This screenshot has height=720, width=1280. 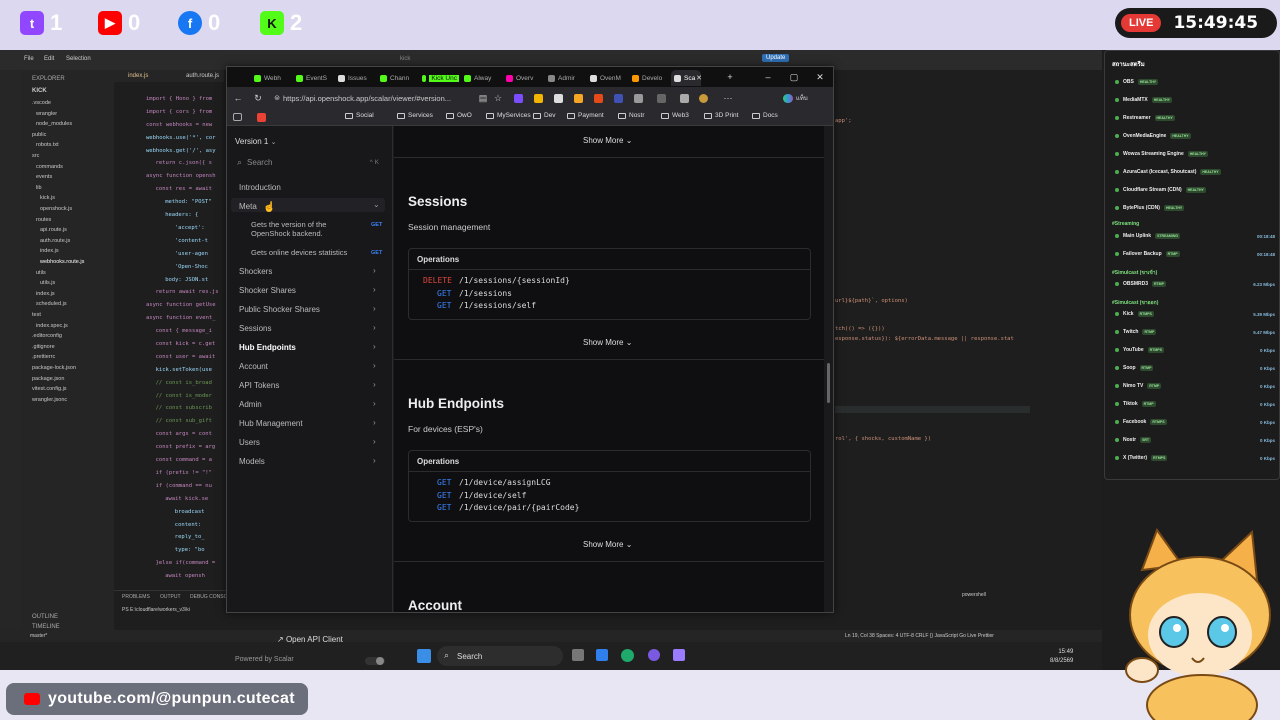 I want to click on mail-icon, so click(x=237, y=117).